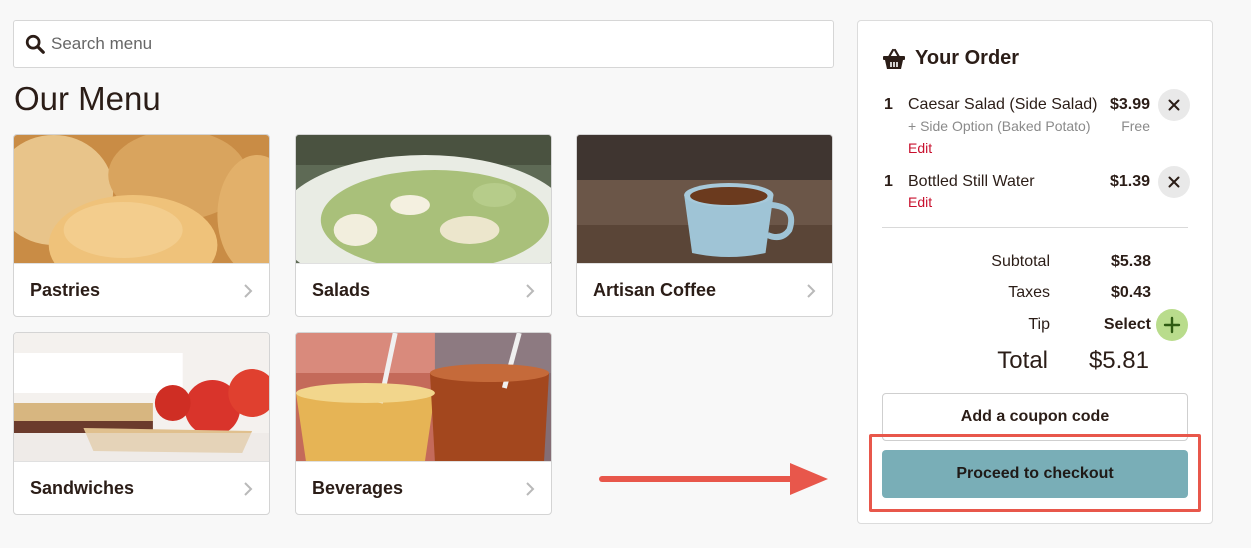 This screenshot has height=548, width=1251. I want to click on item-option-price: Free, so click(1135, 126).